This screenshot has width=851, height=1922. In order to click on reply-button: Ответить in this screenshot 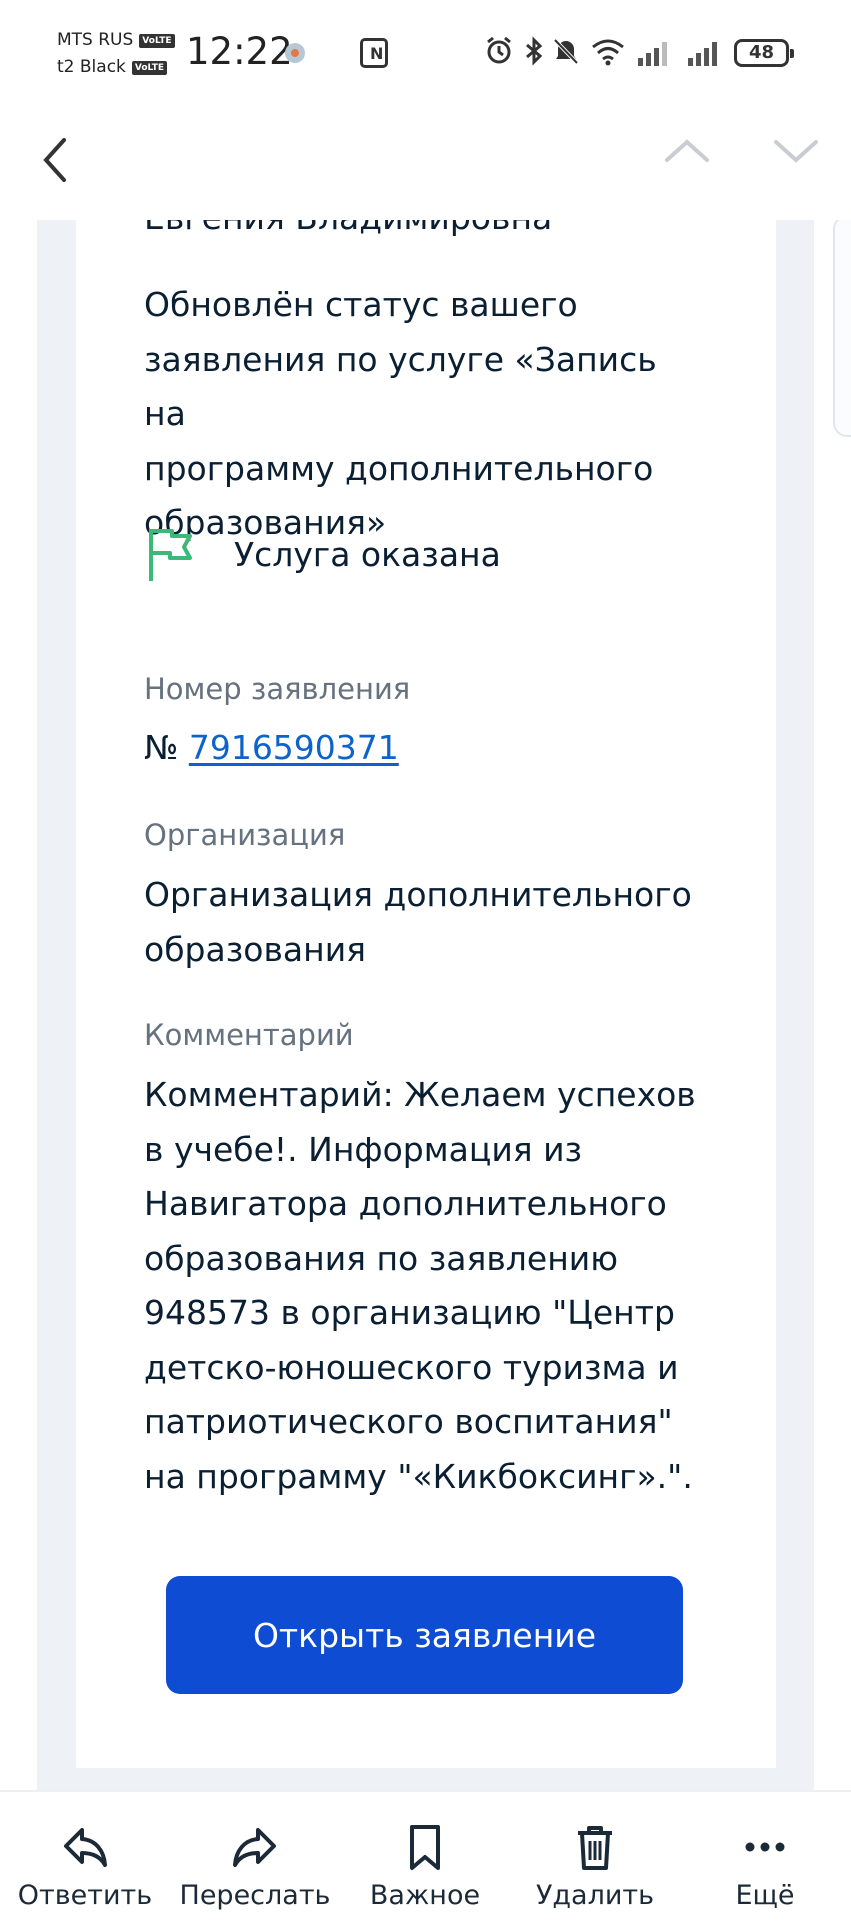, I will do `click(85, 1857)`.